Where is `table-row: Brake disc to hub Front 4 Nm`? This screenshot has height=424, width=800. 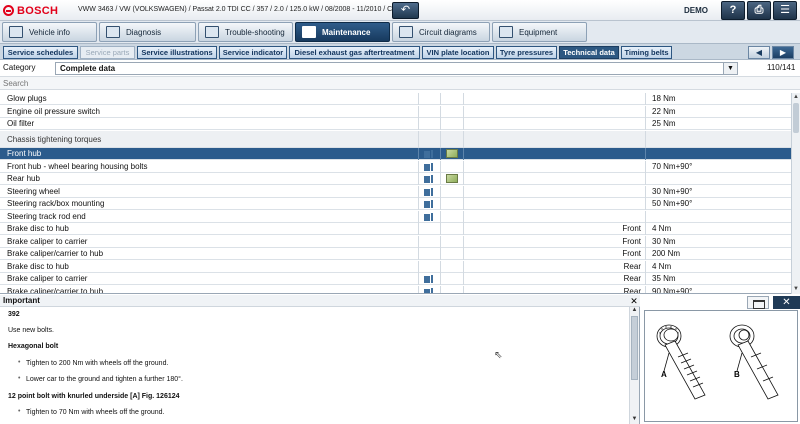 table-row: Brake disc to hub Front 4 Nm is located at coordinates (395, 229).